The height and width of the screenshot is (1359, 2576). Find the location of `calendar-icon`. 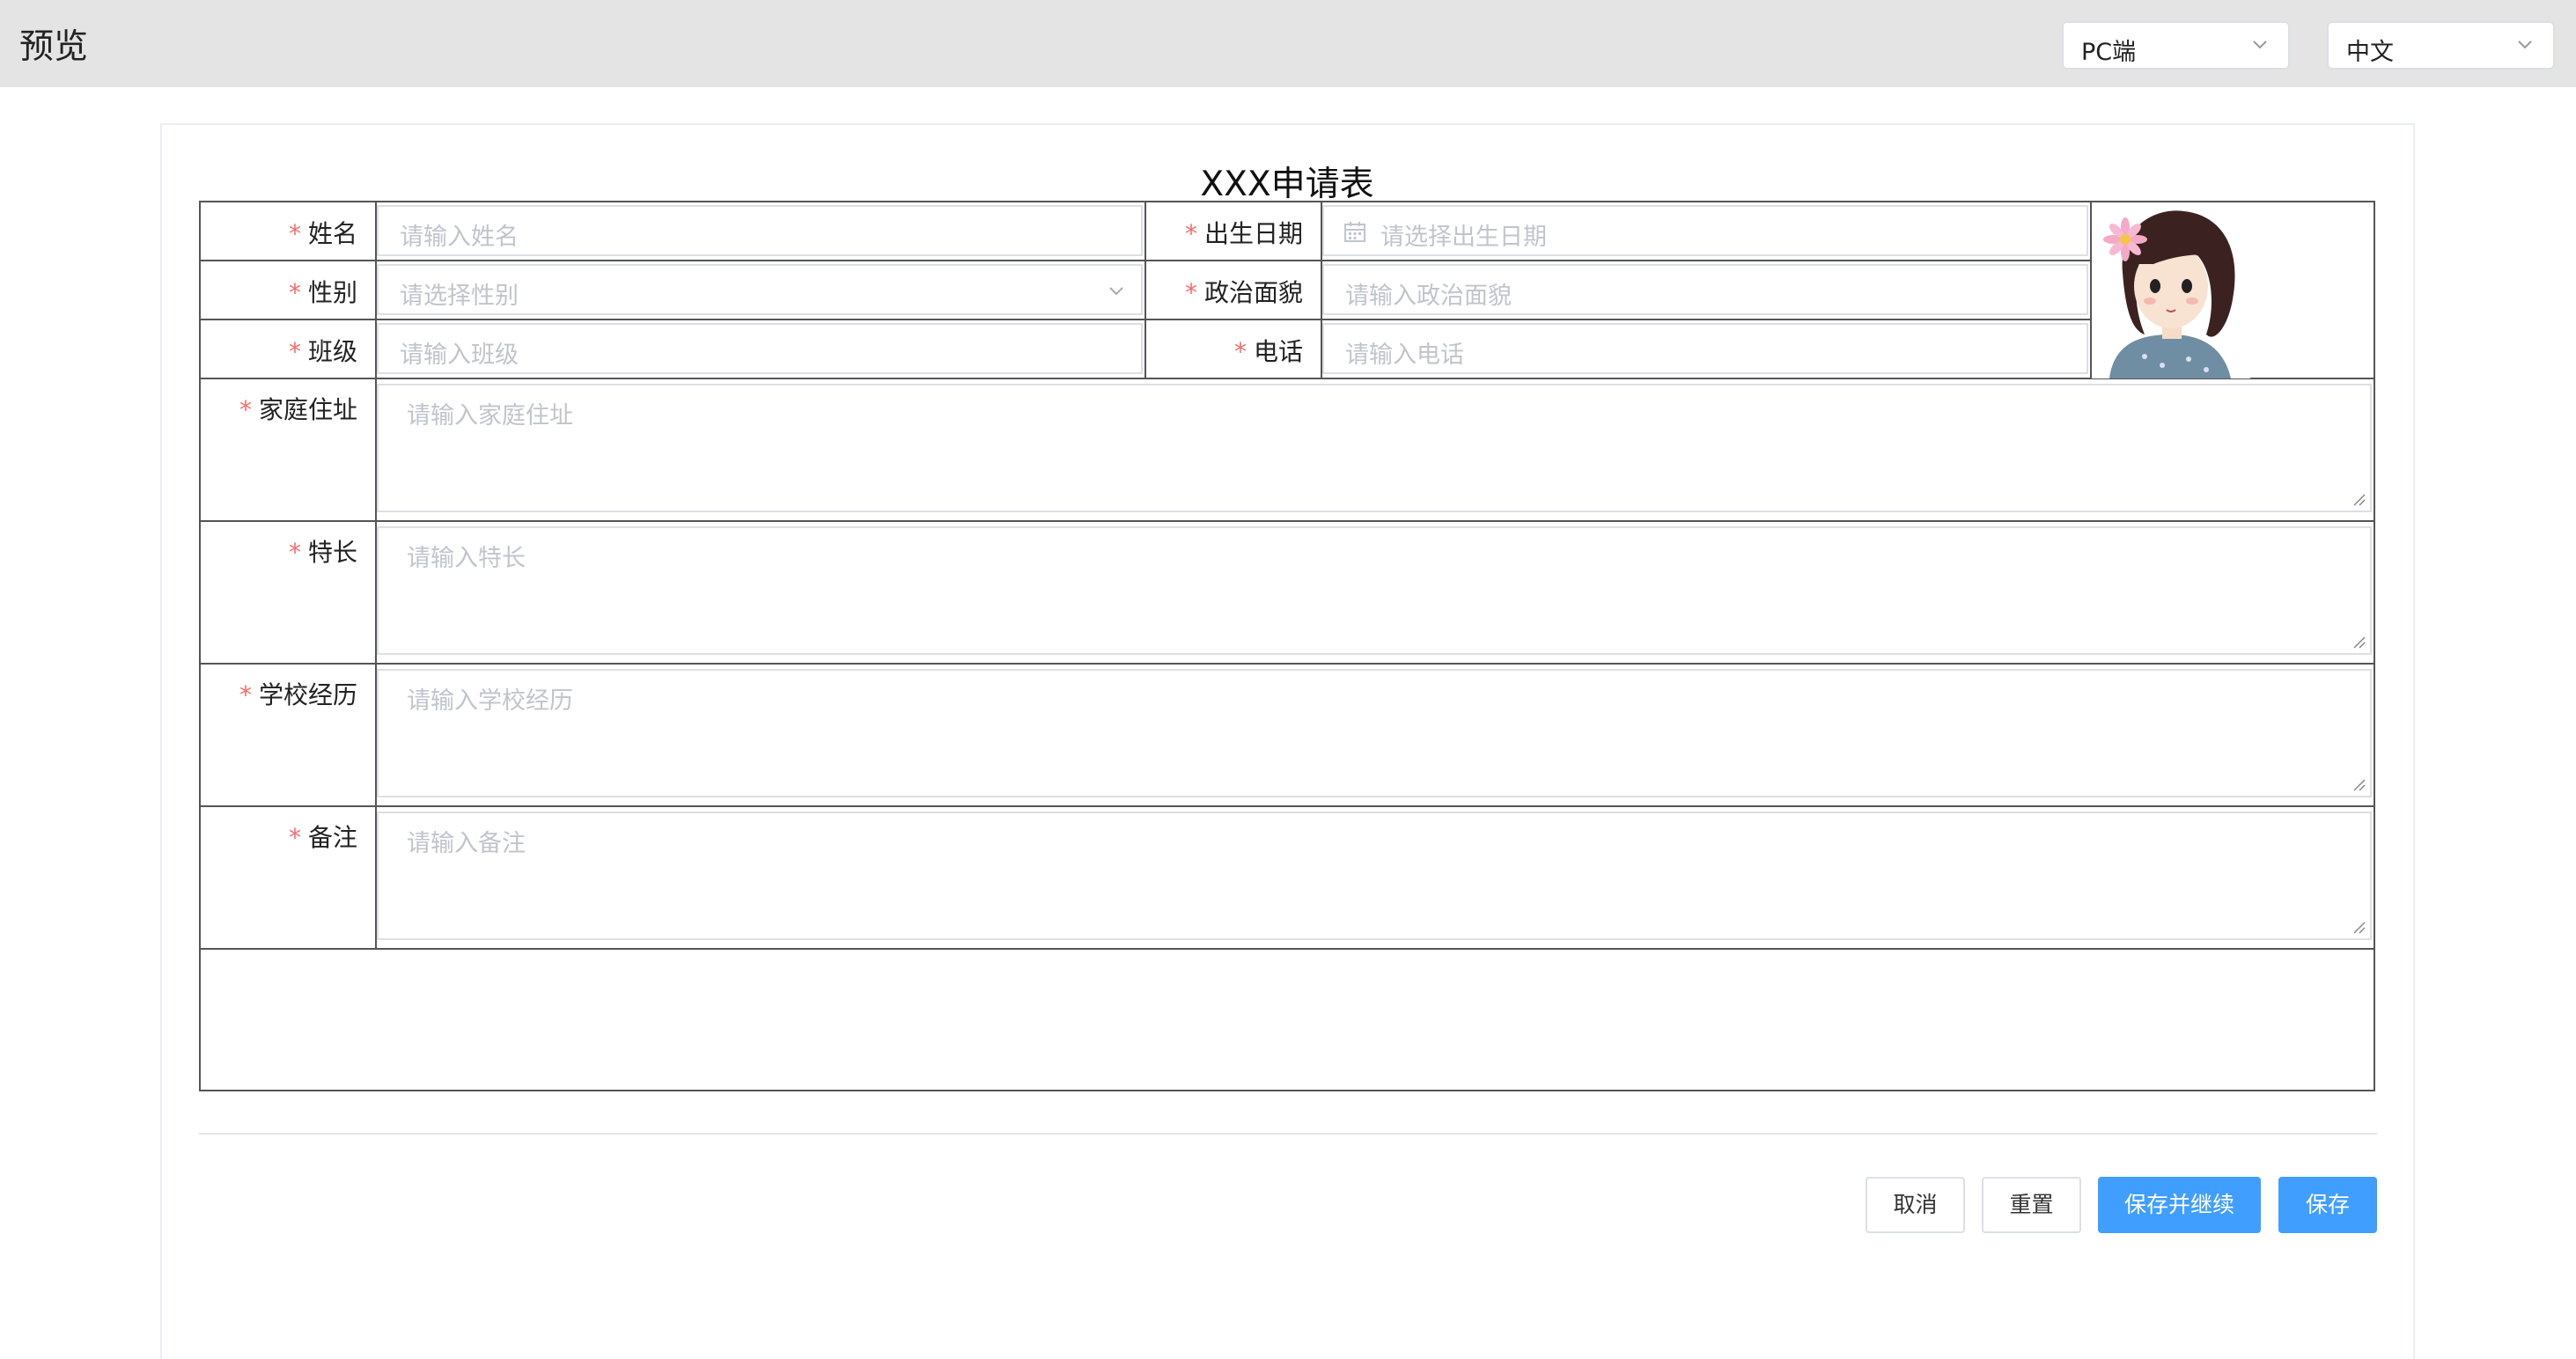

calendar-icon is located at coordinates (1354, 232).